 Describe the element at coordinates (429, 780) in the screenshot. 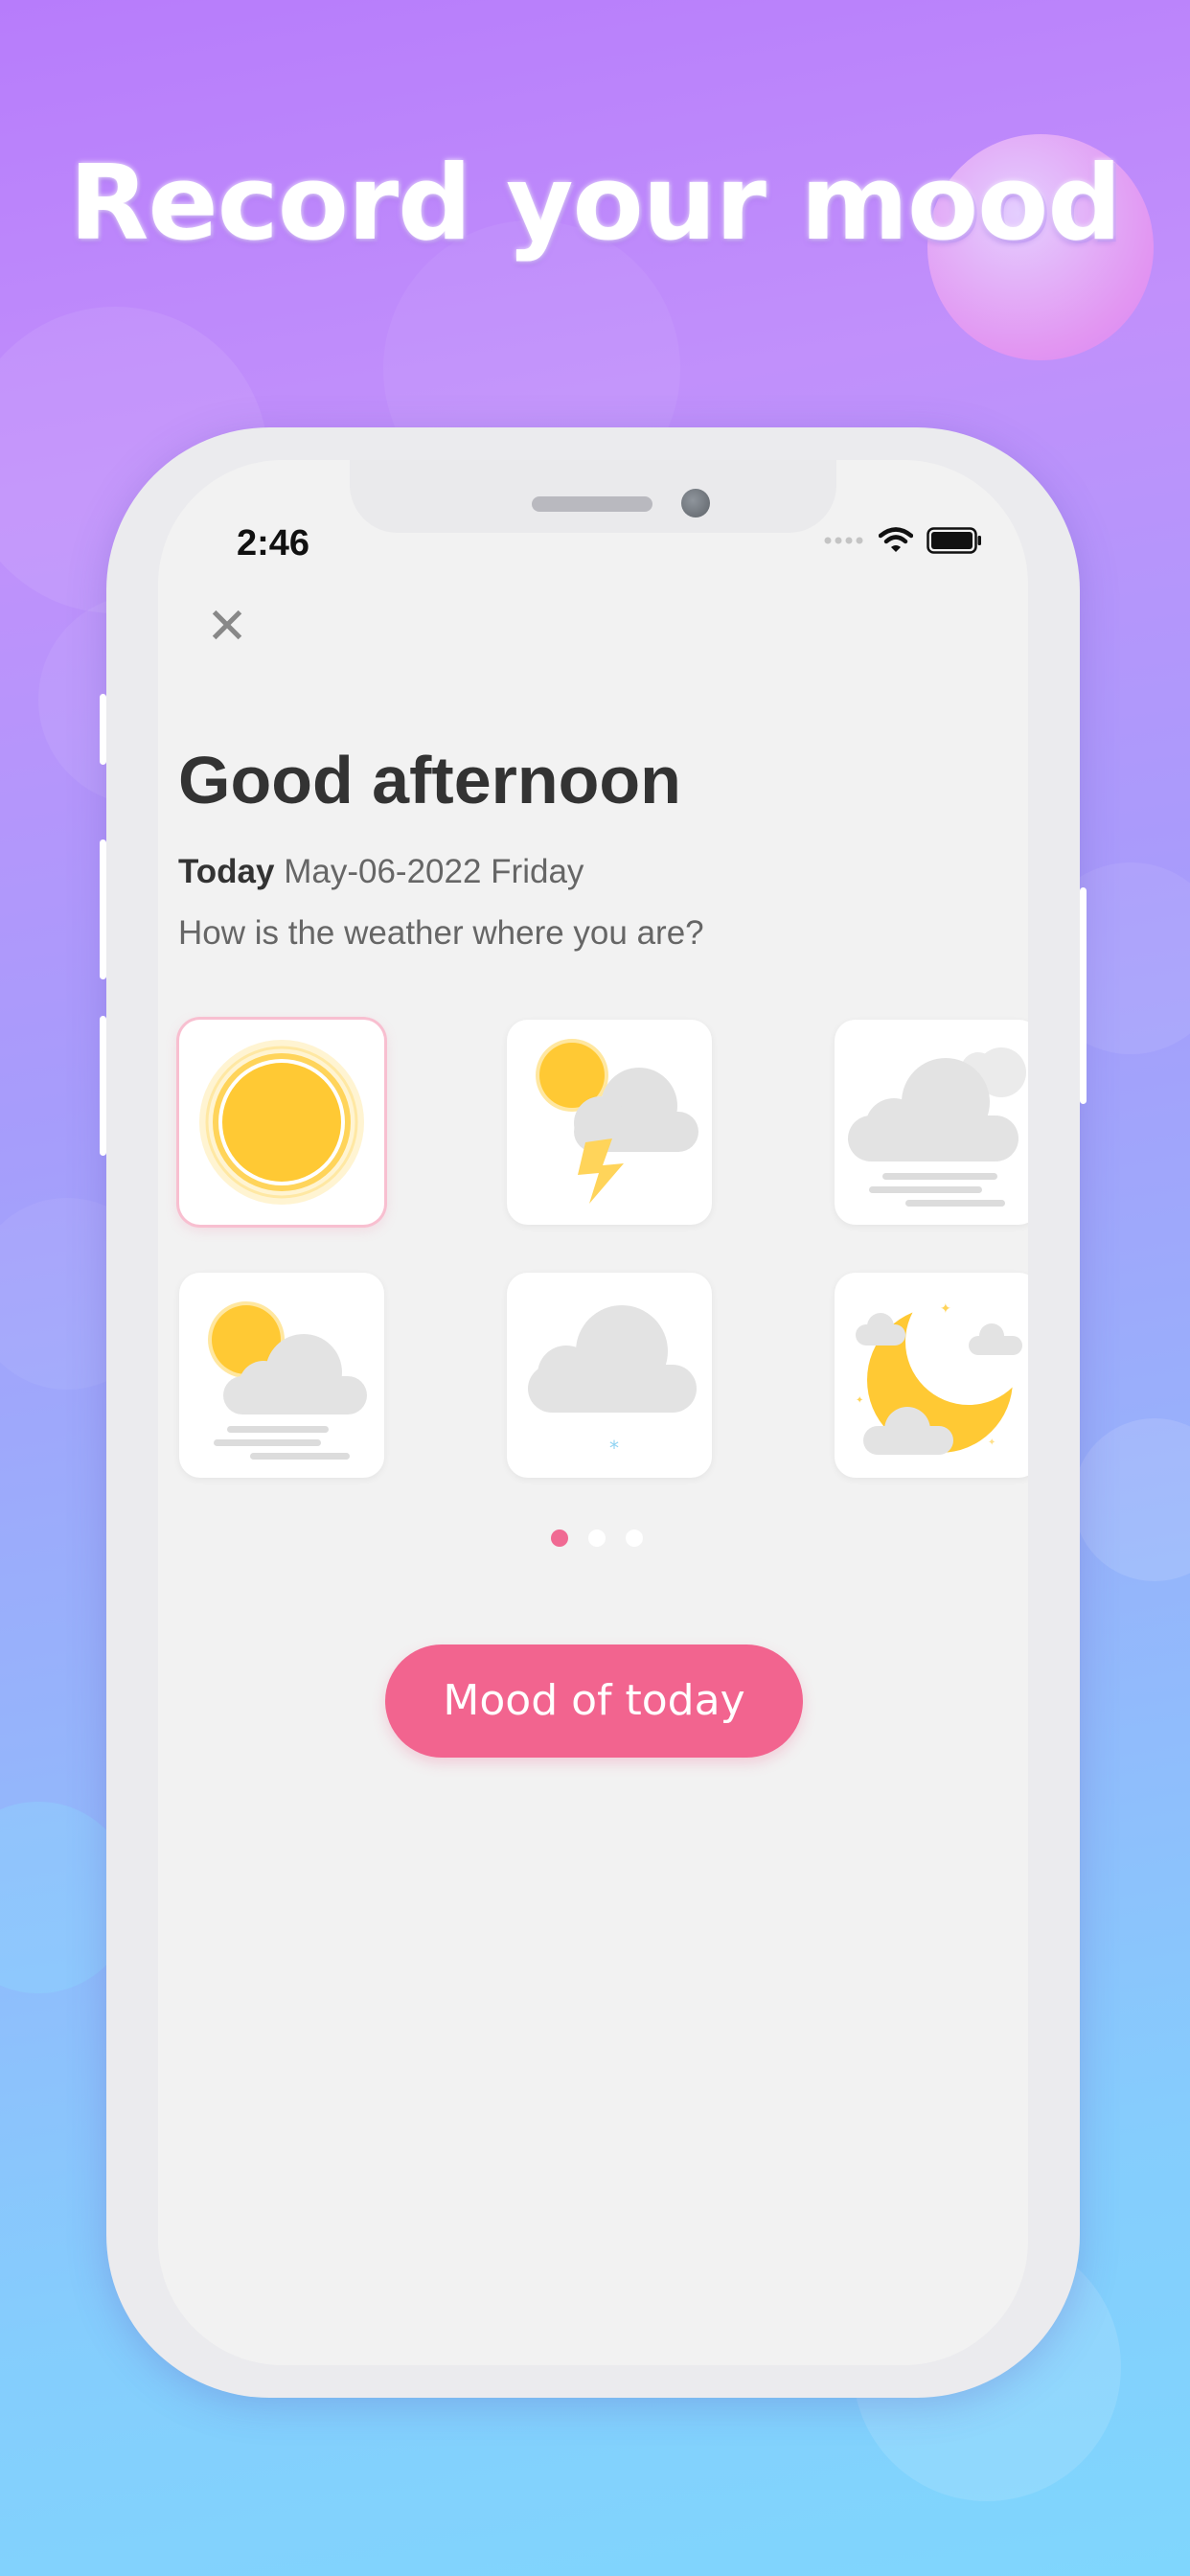

I see `greeting-title: Good afternoon` at that location.